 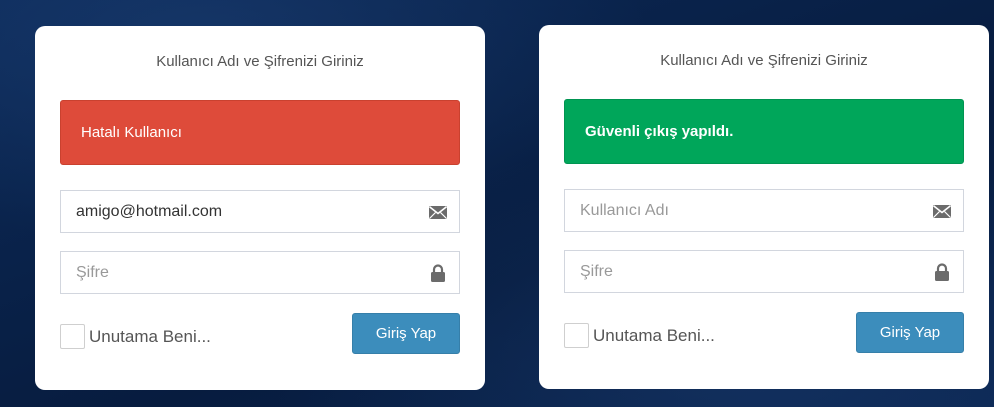 What do you see at coordinates (764, 131) in the screenshot?
I see `success-alert: Güvenli çıkış yapıldı.` at bounding box center [764, 131].